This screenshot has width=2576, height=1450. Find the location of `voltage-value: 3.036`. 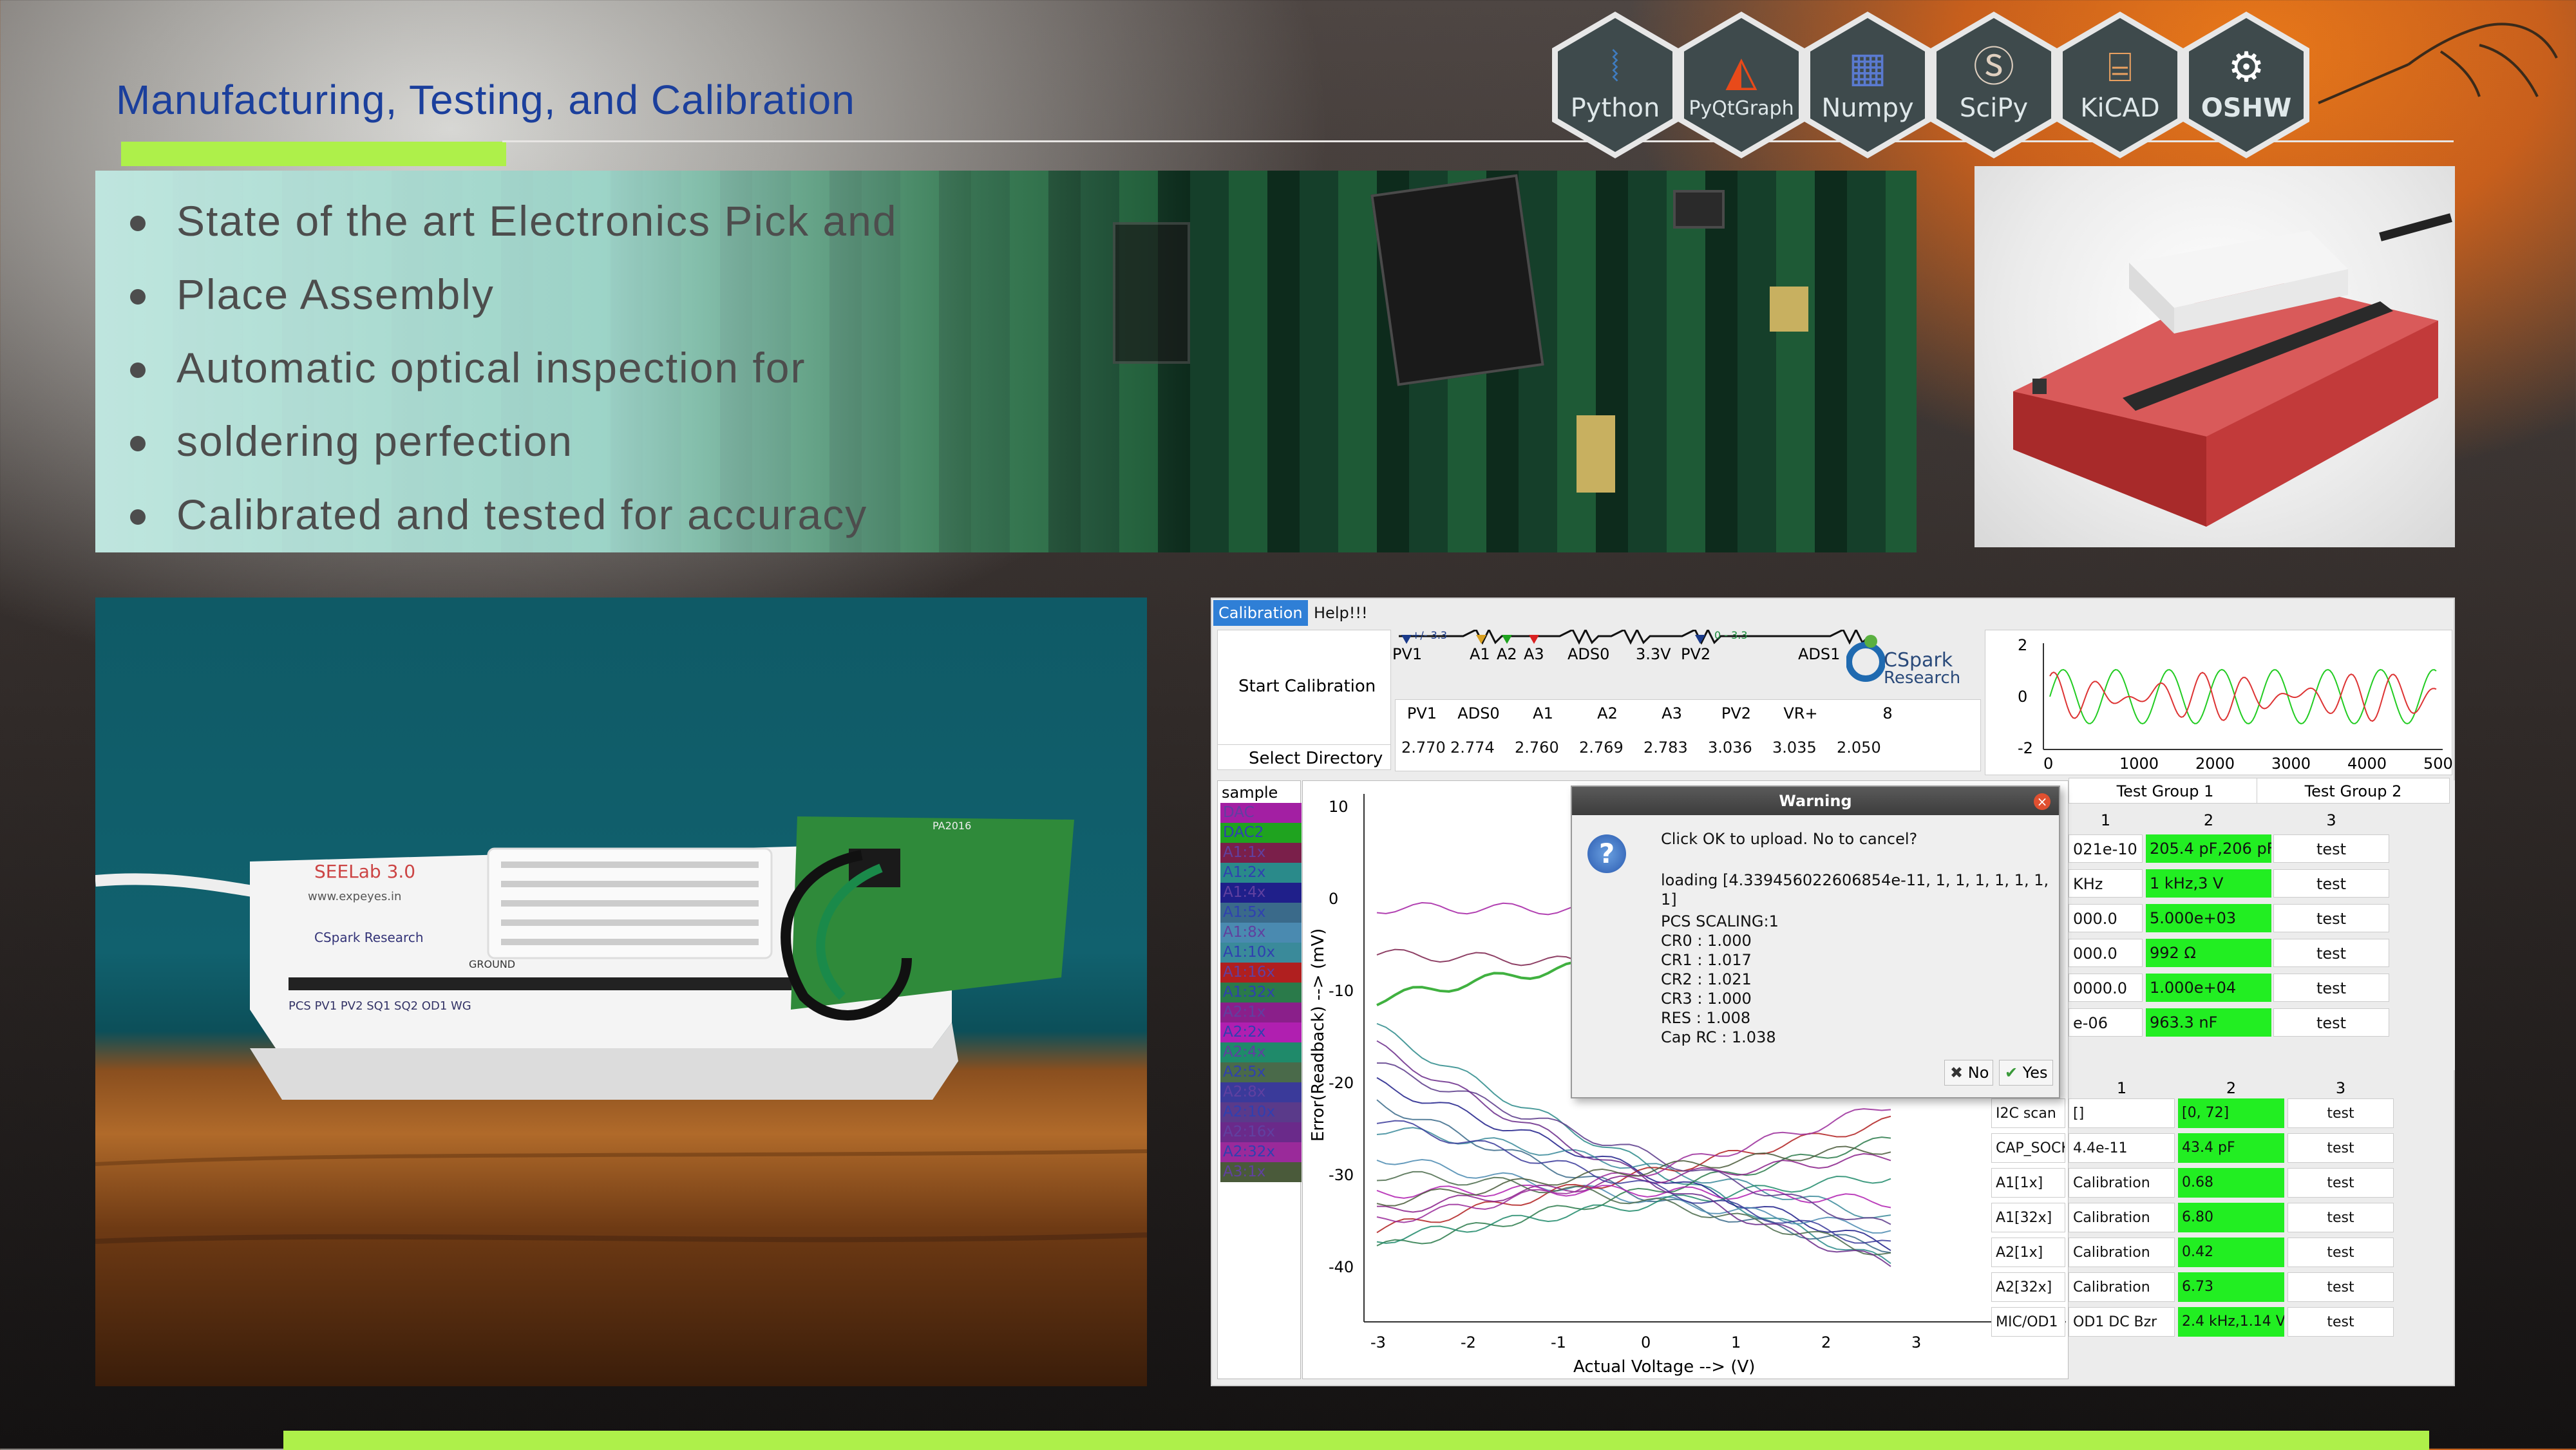

voltage-value: 3.036 is located at coordinates (1730, 748).